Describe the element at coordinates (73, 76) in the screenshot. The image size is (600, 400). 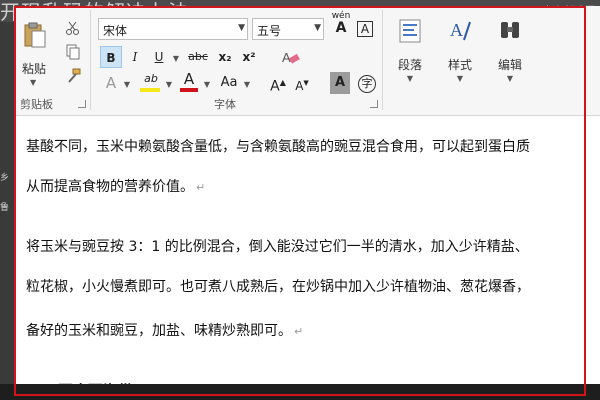
I see `format-painter-icon` at that location.